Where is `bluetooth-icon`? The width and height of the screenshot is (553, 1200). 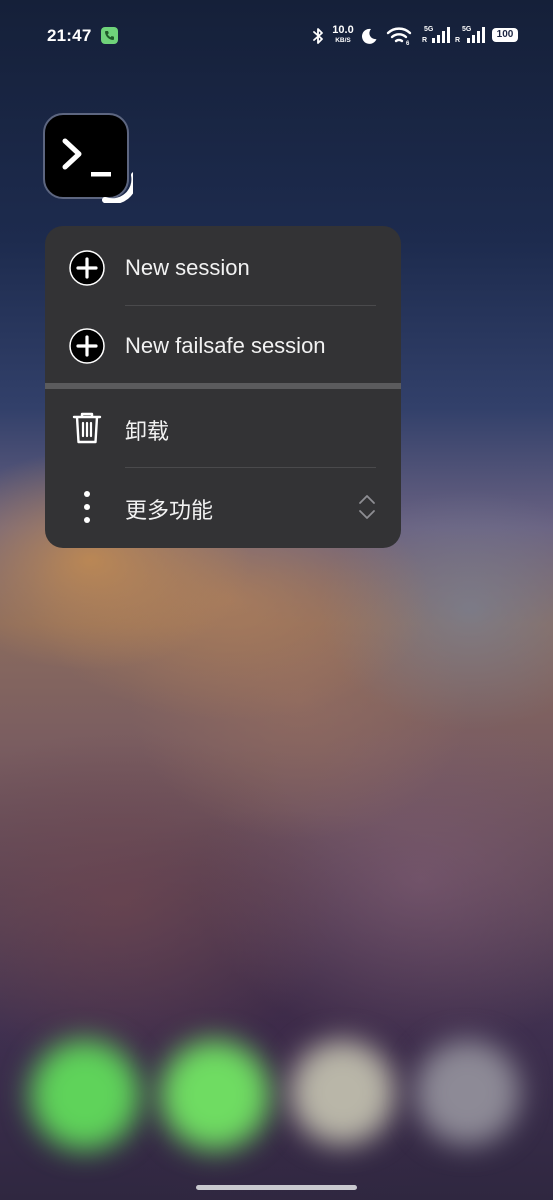 bluetooth-icon is located at coordinates (318, 36).